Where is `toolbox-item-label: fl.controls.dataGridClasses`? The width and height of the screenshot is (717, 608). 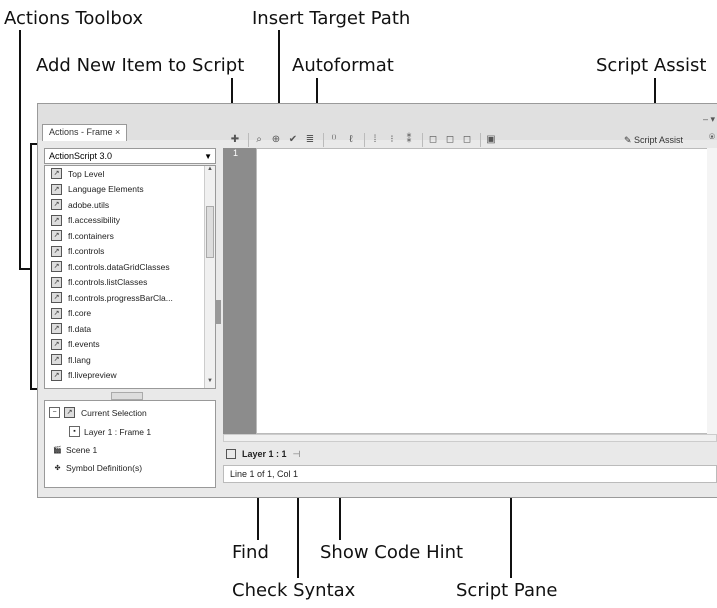 toolbox-item-label: fl.controls.dataGridClasses is located at coordinates (119, 266).